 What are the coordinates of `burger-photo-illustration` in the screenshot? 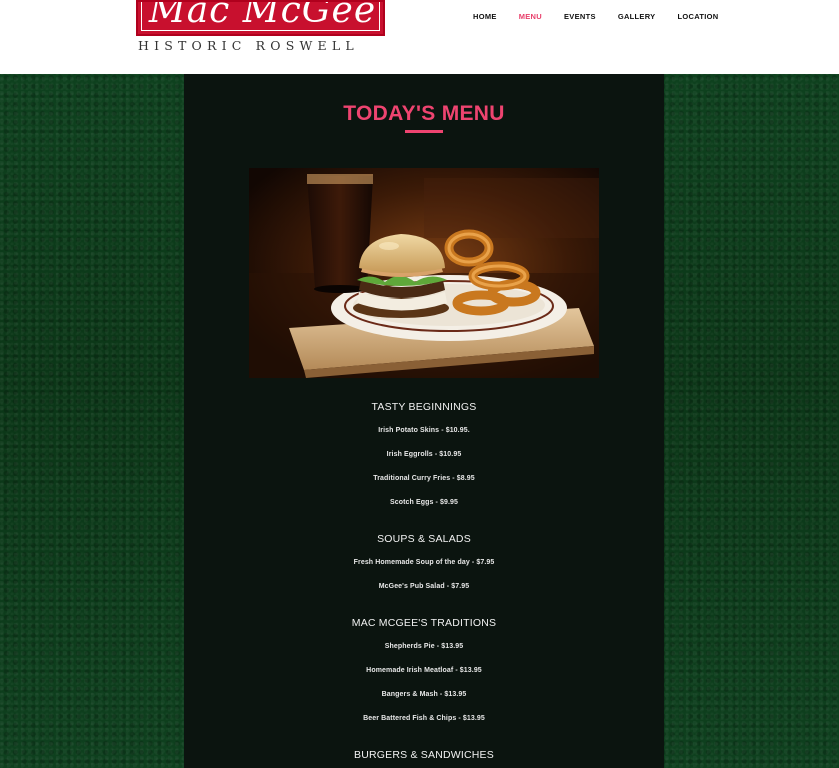 It's located at (424, 273).